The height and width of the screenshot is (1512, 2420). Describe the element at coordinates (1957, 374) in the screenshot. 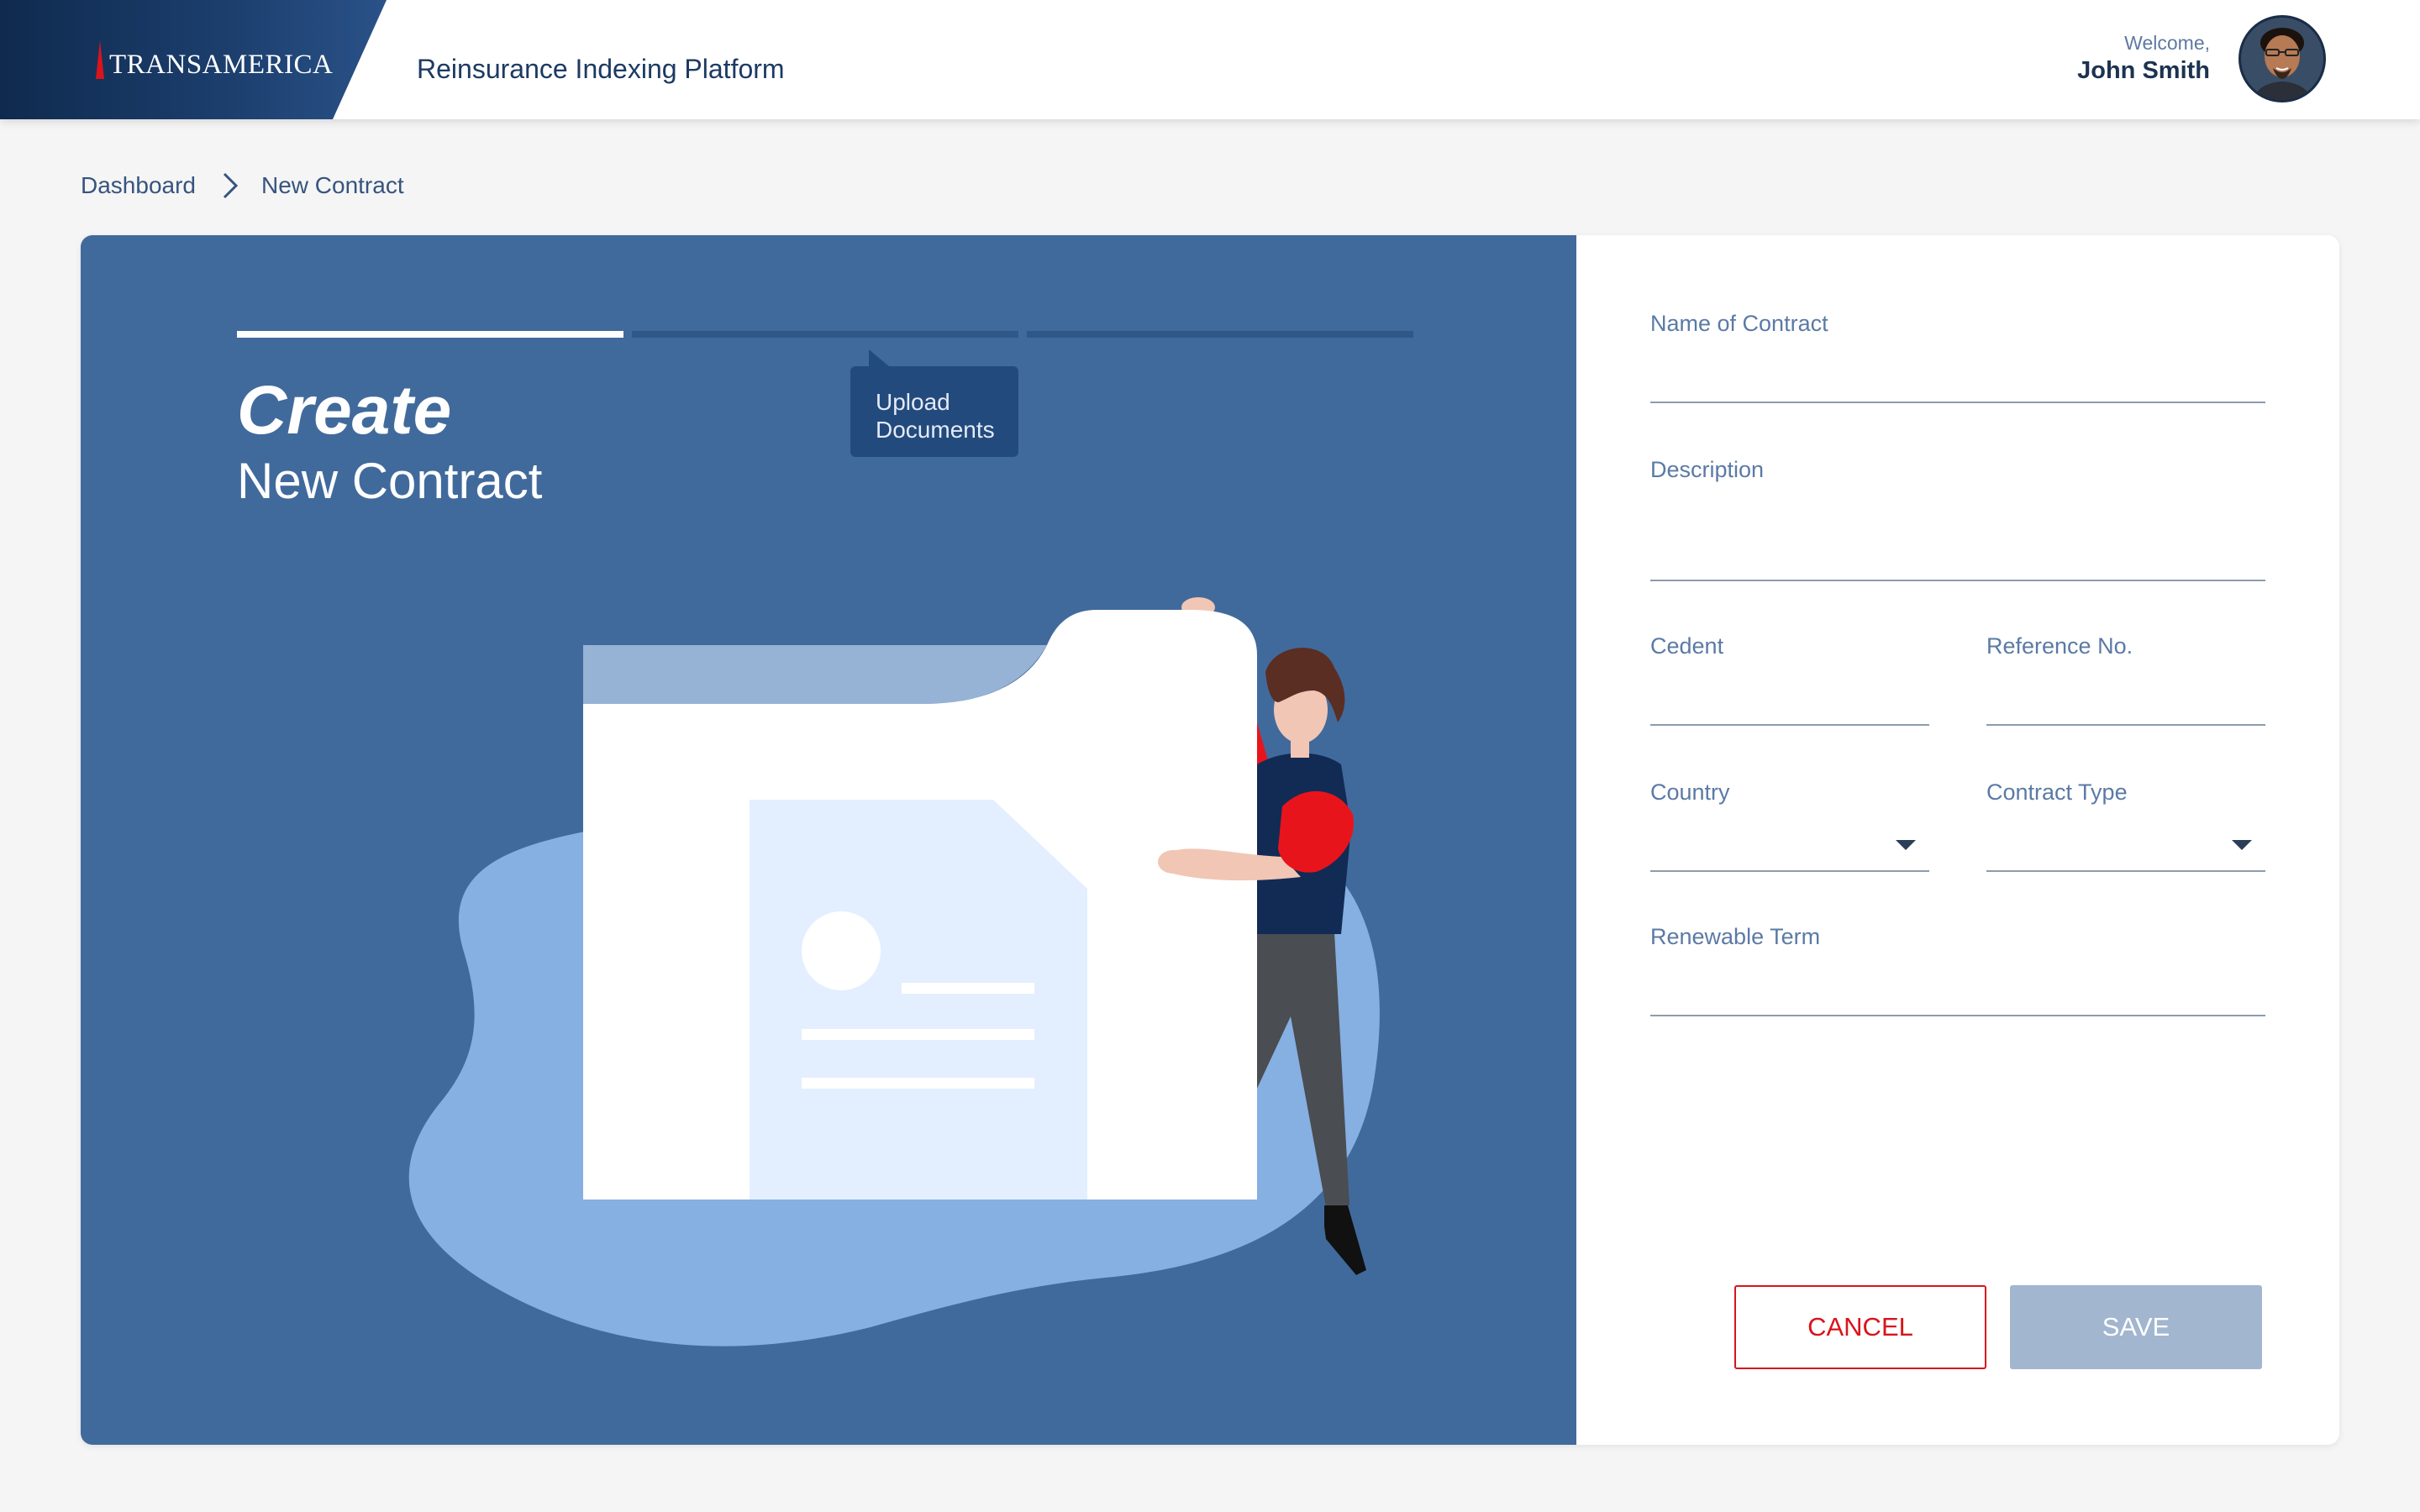

I see `name-of-contract-input` at that location.